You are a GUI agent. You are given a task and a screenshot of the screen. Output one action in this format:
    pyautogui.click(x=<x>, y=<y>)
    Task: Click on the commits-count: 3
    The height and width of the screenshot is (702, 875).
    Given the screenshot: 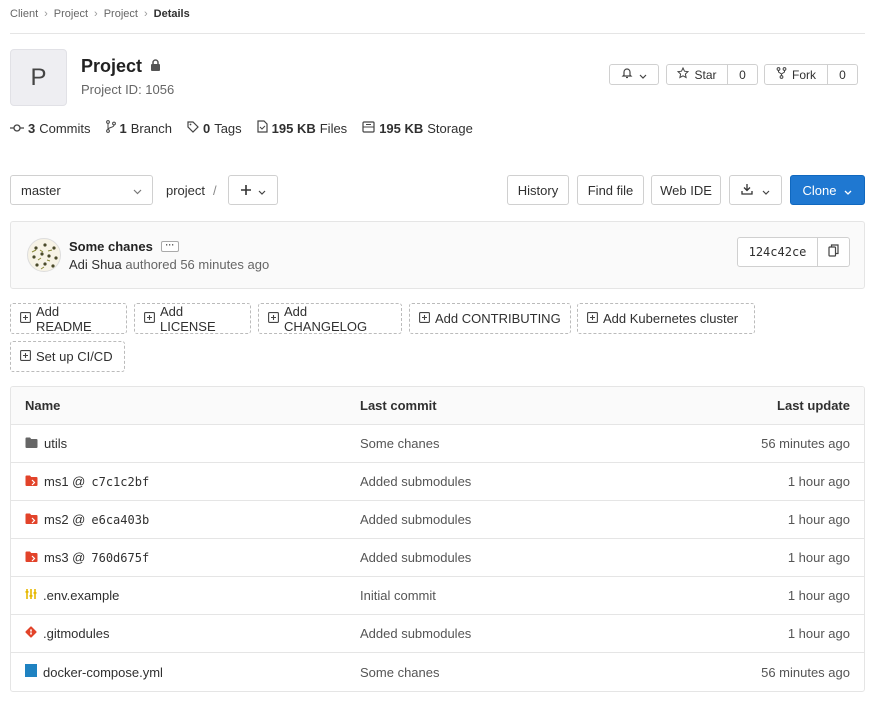 What is the action you would take?
    pyautogui.click(x=32, y=128)
    